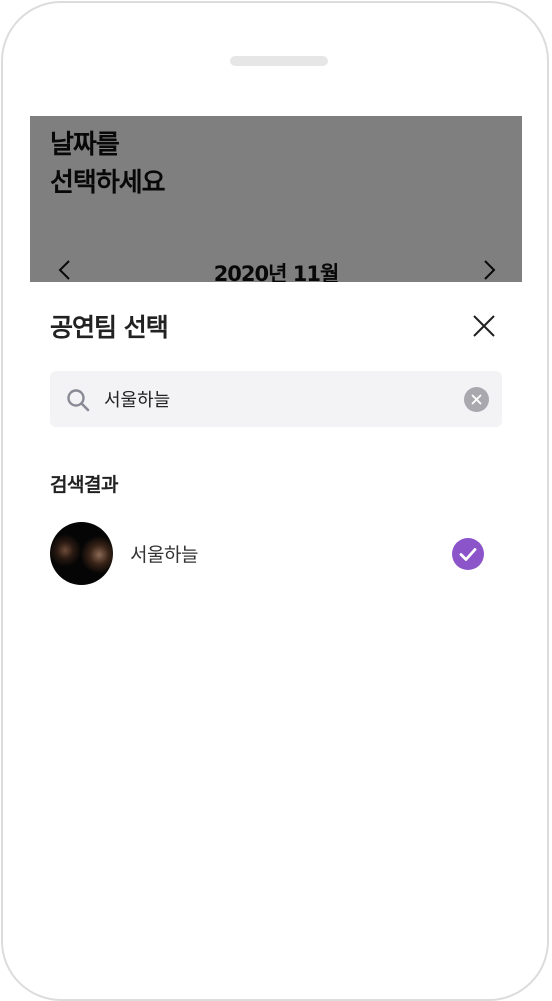 The height and width of the screenshot is (1001, 552). Describe the element at coordinates (81, 553) in the screenshot. I see `avatar` at that location.